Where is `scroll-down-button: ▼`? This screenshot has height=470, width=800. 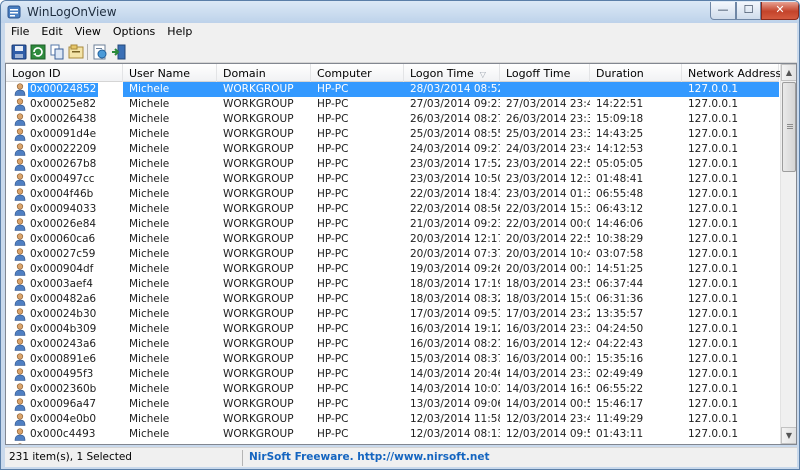
scroll-down-button: ▼ is located at coordinates (788, 435).